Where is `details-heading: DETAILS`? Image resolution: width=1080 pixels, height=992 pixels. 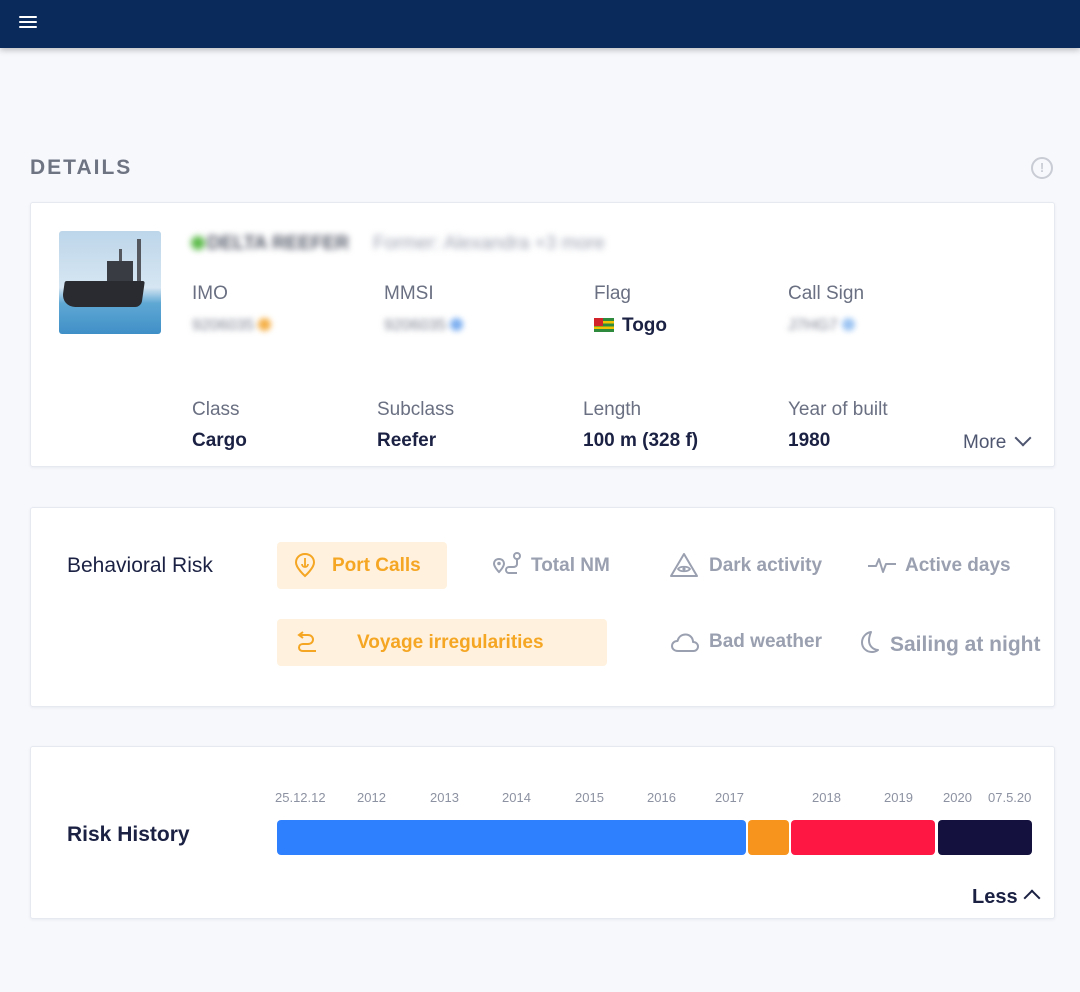 details-heading: DETAILS is located at coordinates (81, 167).